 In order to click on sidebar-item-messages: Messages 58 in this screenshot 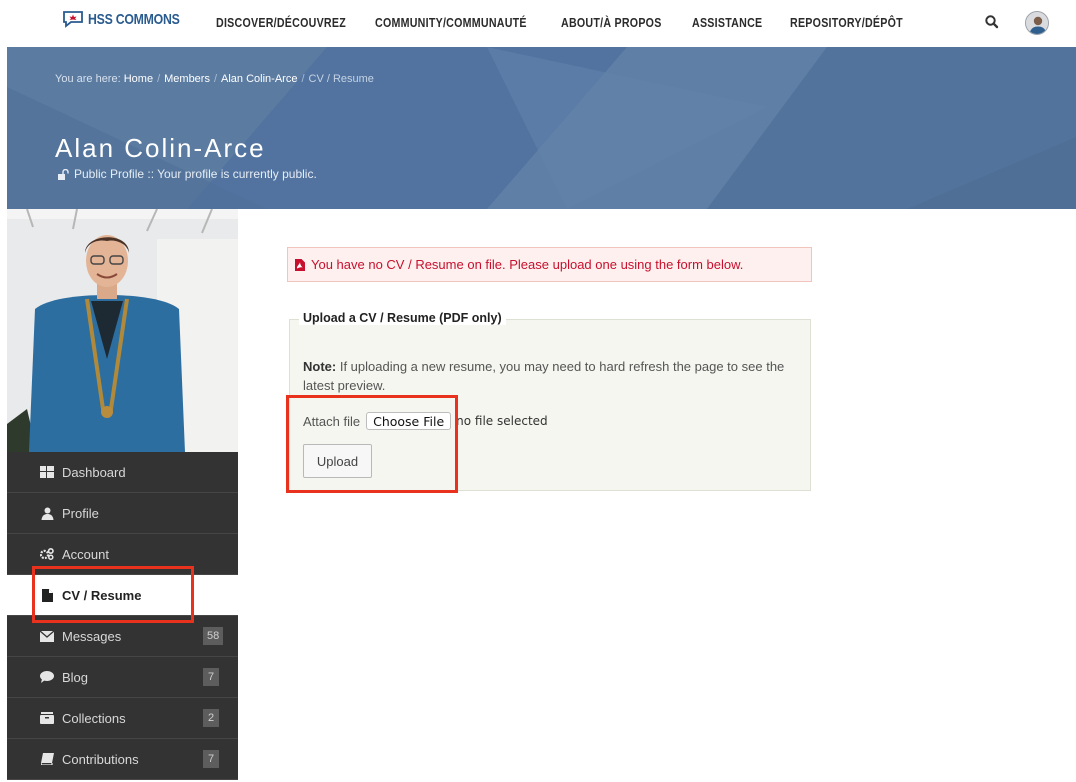, I will do `click(122, 636)`.